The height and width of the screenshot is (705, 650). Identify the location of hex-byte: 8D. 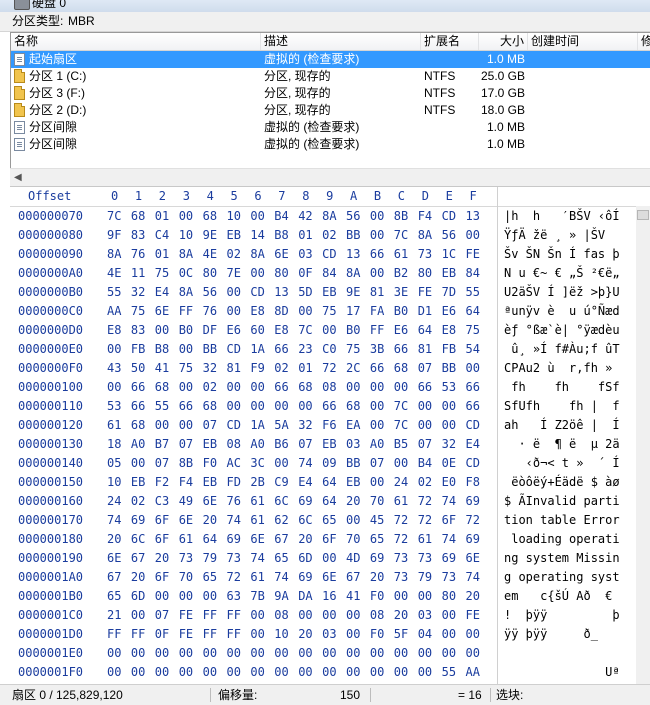
(281, 311).